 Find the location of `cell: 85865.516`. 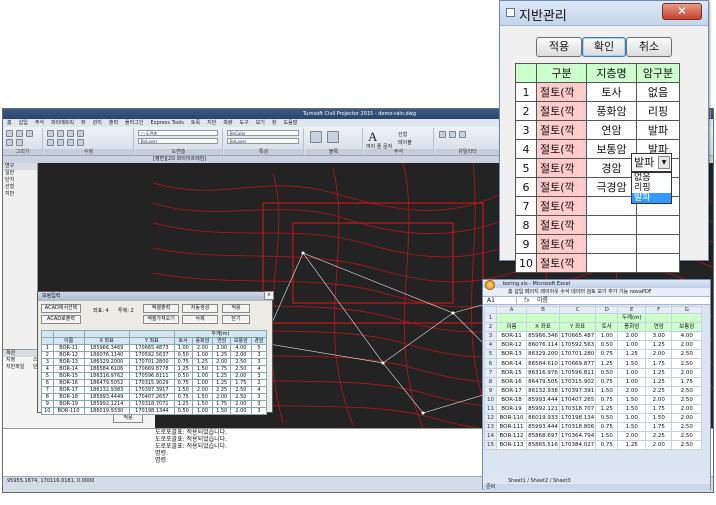

cell: 85865.516 is located at coordinates (543, 445).